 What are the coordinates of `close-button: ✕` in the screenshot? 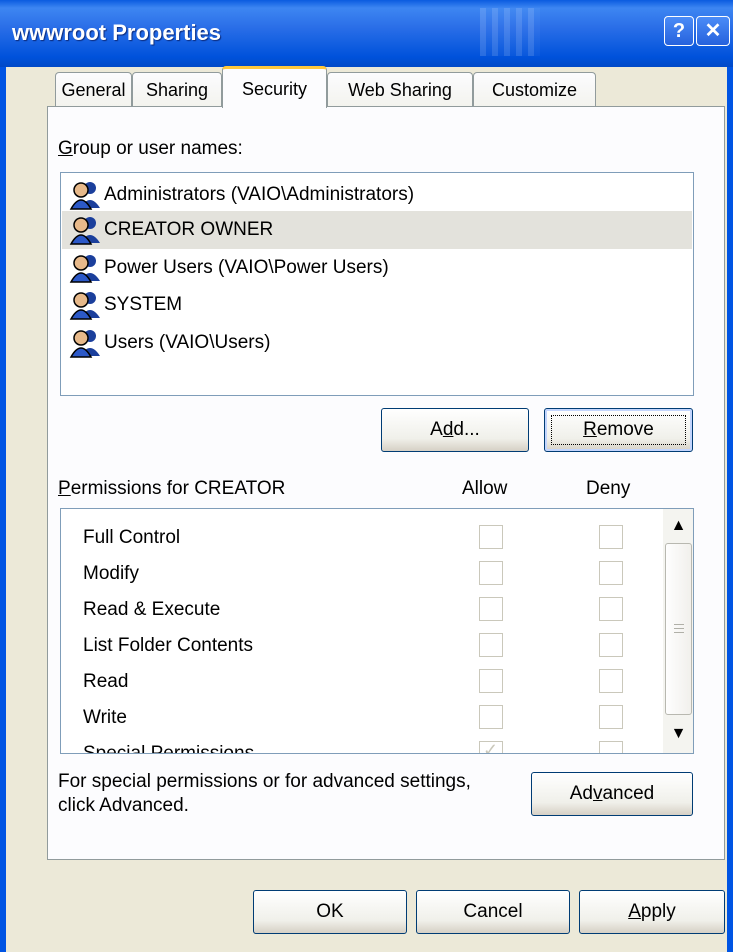 It's located at (713, 31).